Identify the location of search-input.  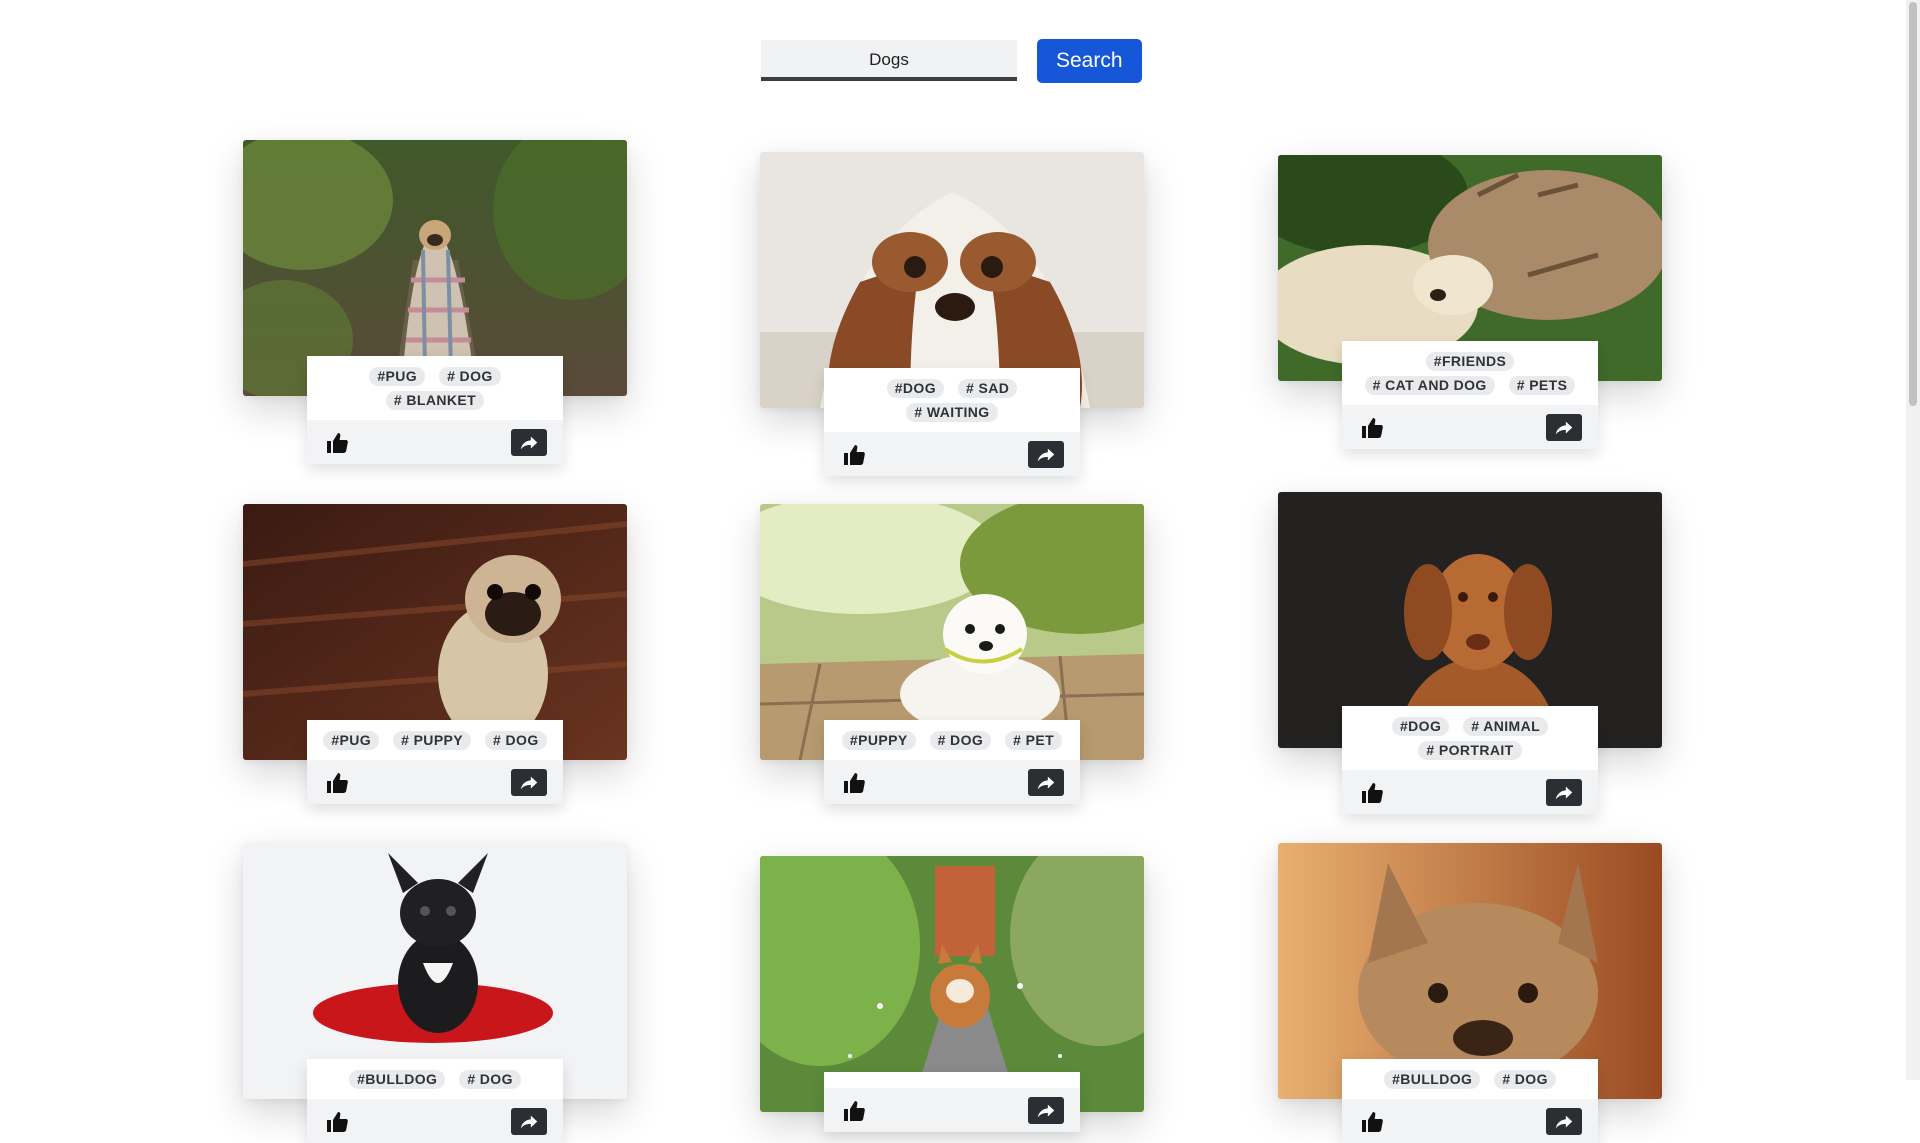
(889, 60).